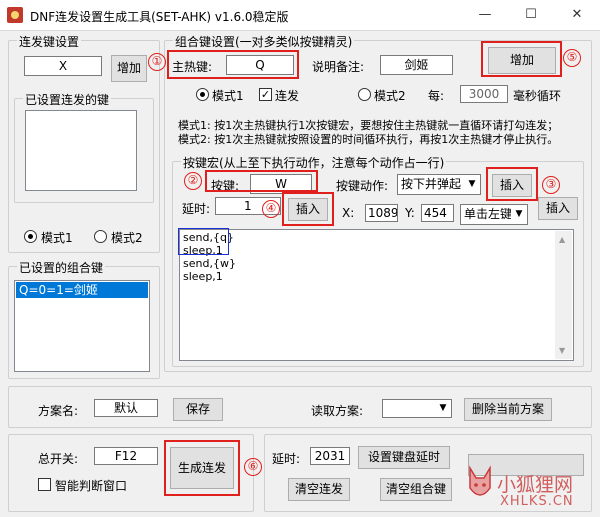 Image resolution: width=600 pixels, height=517 pixels. Describe the element at coordinates (362, 186) in the screenshot. I see `key-action-label: 按键动作:` at that location.